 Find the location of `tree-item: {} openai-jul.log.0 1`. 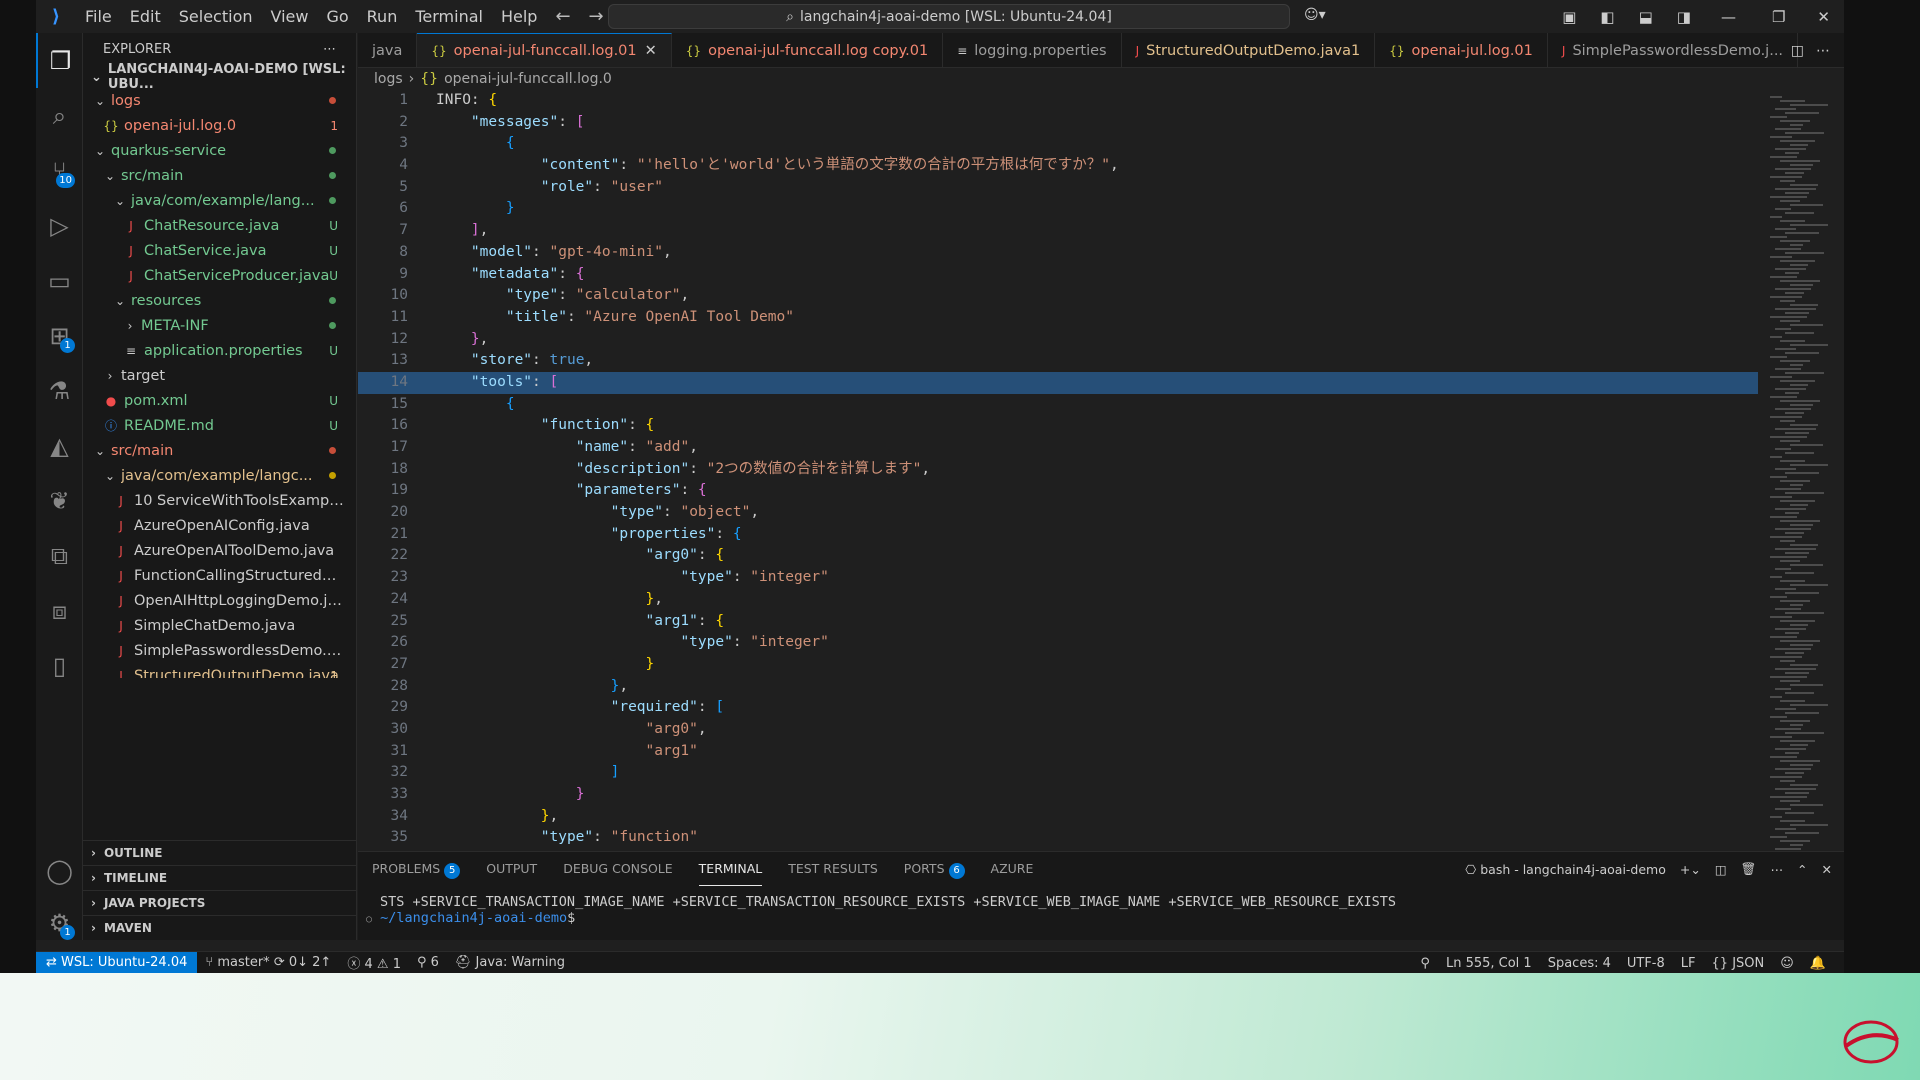

tree-item: {} openai-jul.log.0 1 is located at coordinates (219, 125).